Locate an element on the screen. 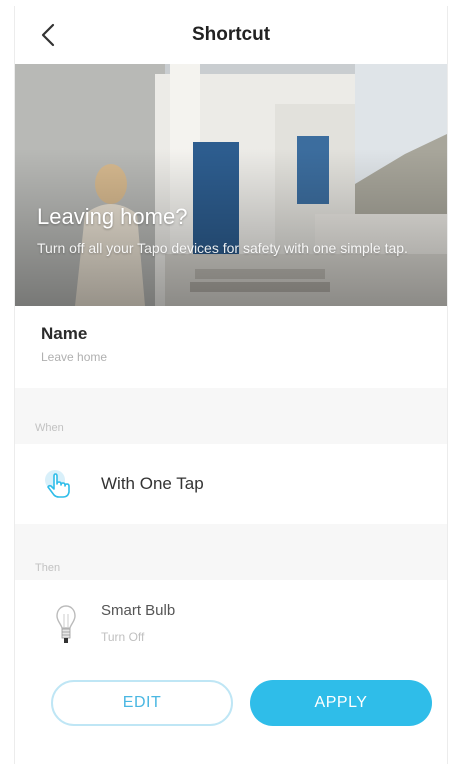 This screenshot has width=450, height=764. bulb-icon is located at coordinates (66, 624).